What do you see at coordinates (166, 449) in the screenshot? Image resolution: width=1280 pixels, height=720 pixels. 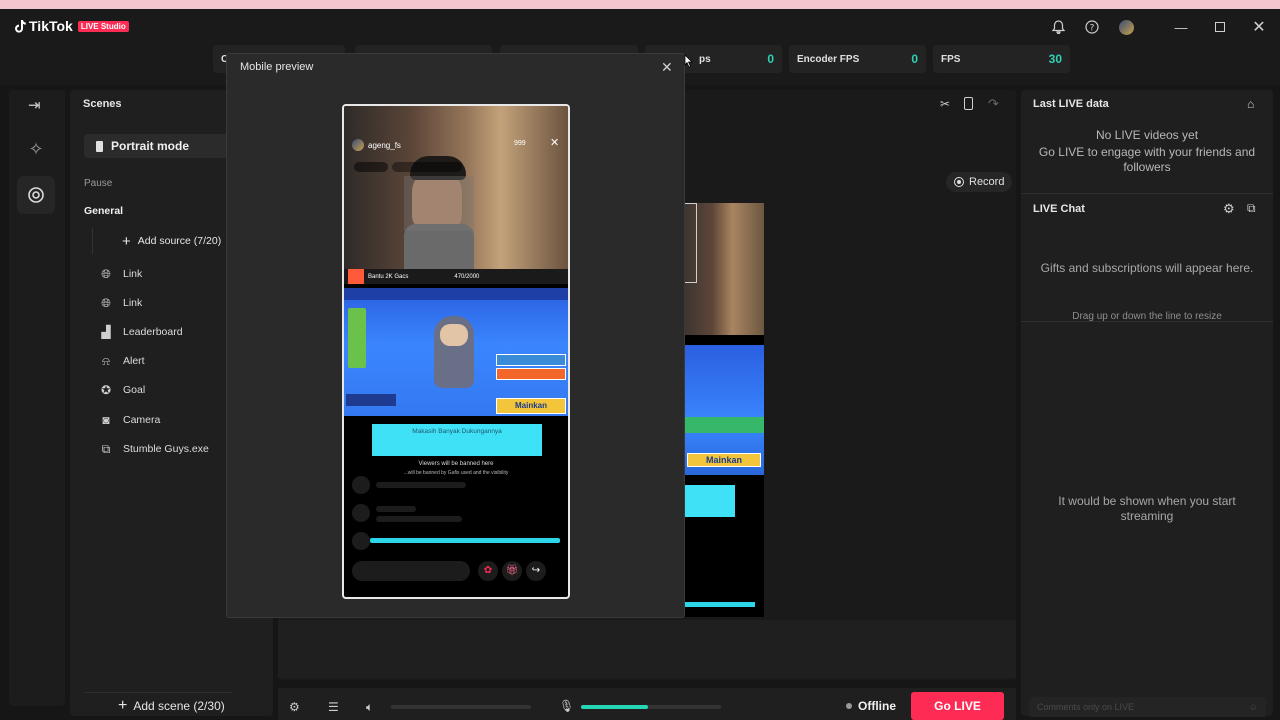 I see `source-label: Stumble Guys.exe` at bounding box center [166, 449].